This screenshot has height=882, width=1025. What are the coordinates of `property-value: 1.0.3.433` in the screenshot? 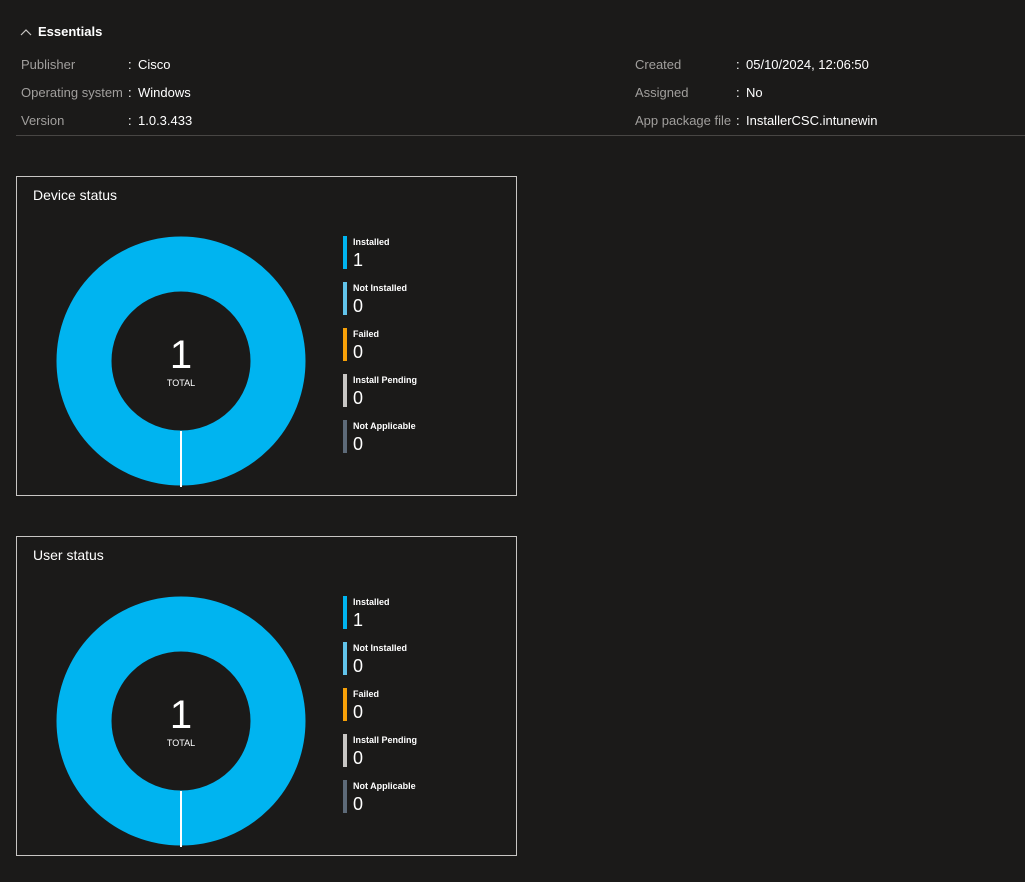 It's located at (165, 120).